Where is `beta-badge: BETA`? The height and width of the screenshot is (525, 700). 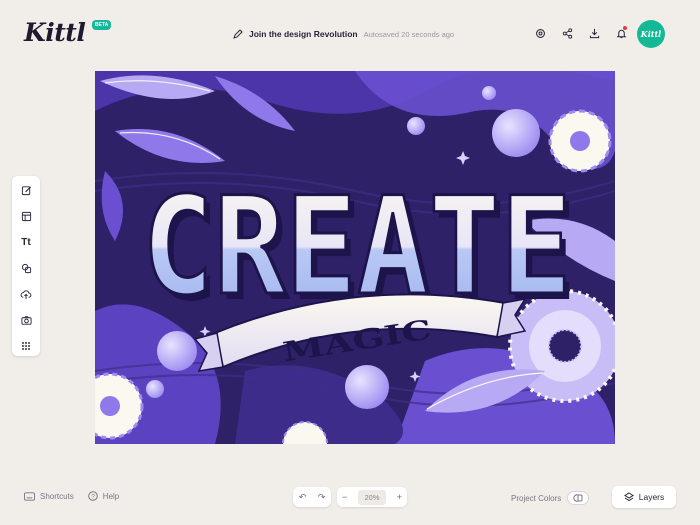
beta-badge: BETA is located at coordinates (102, 25).